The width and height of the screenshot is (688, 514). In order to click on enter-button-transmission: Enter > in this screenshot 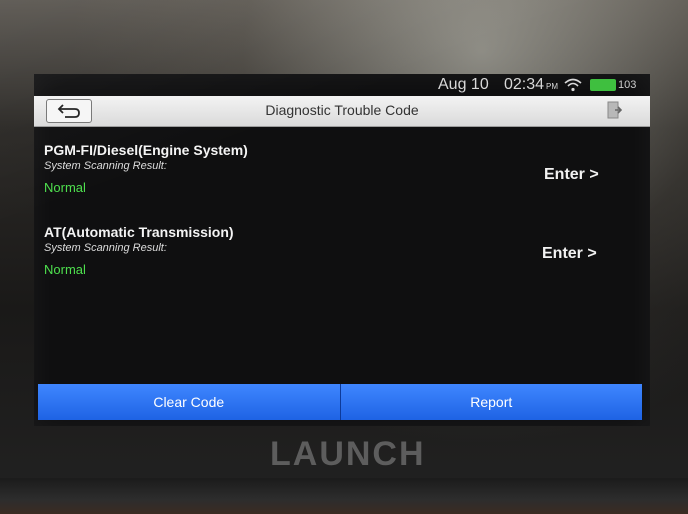, I will do `click(569, 254)`.